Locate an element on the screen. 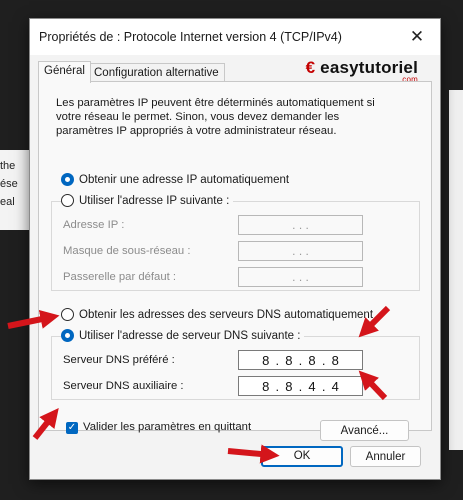 This screenshot has width=463, height=500. arrow-to-validate-icon is located at coordinates (45, 423).